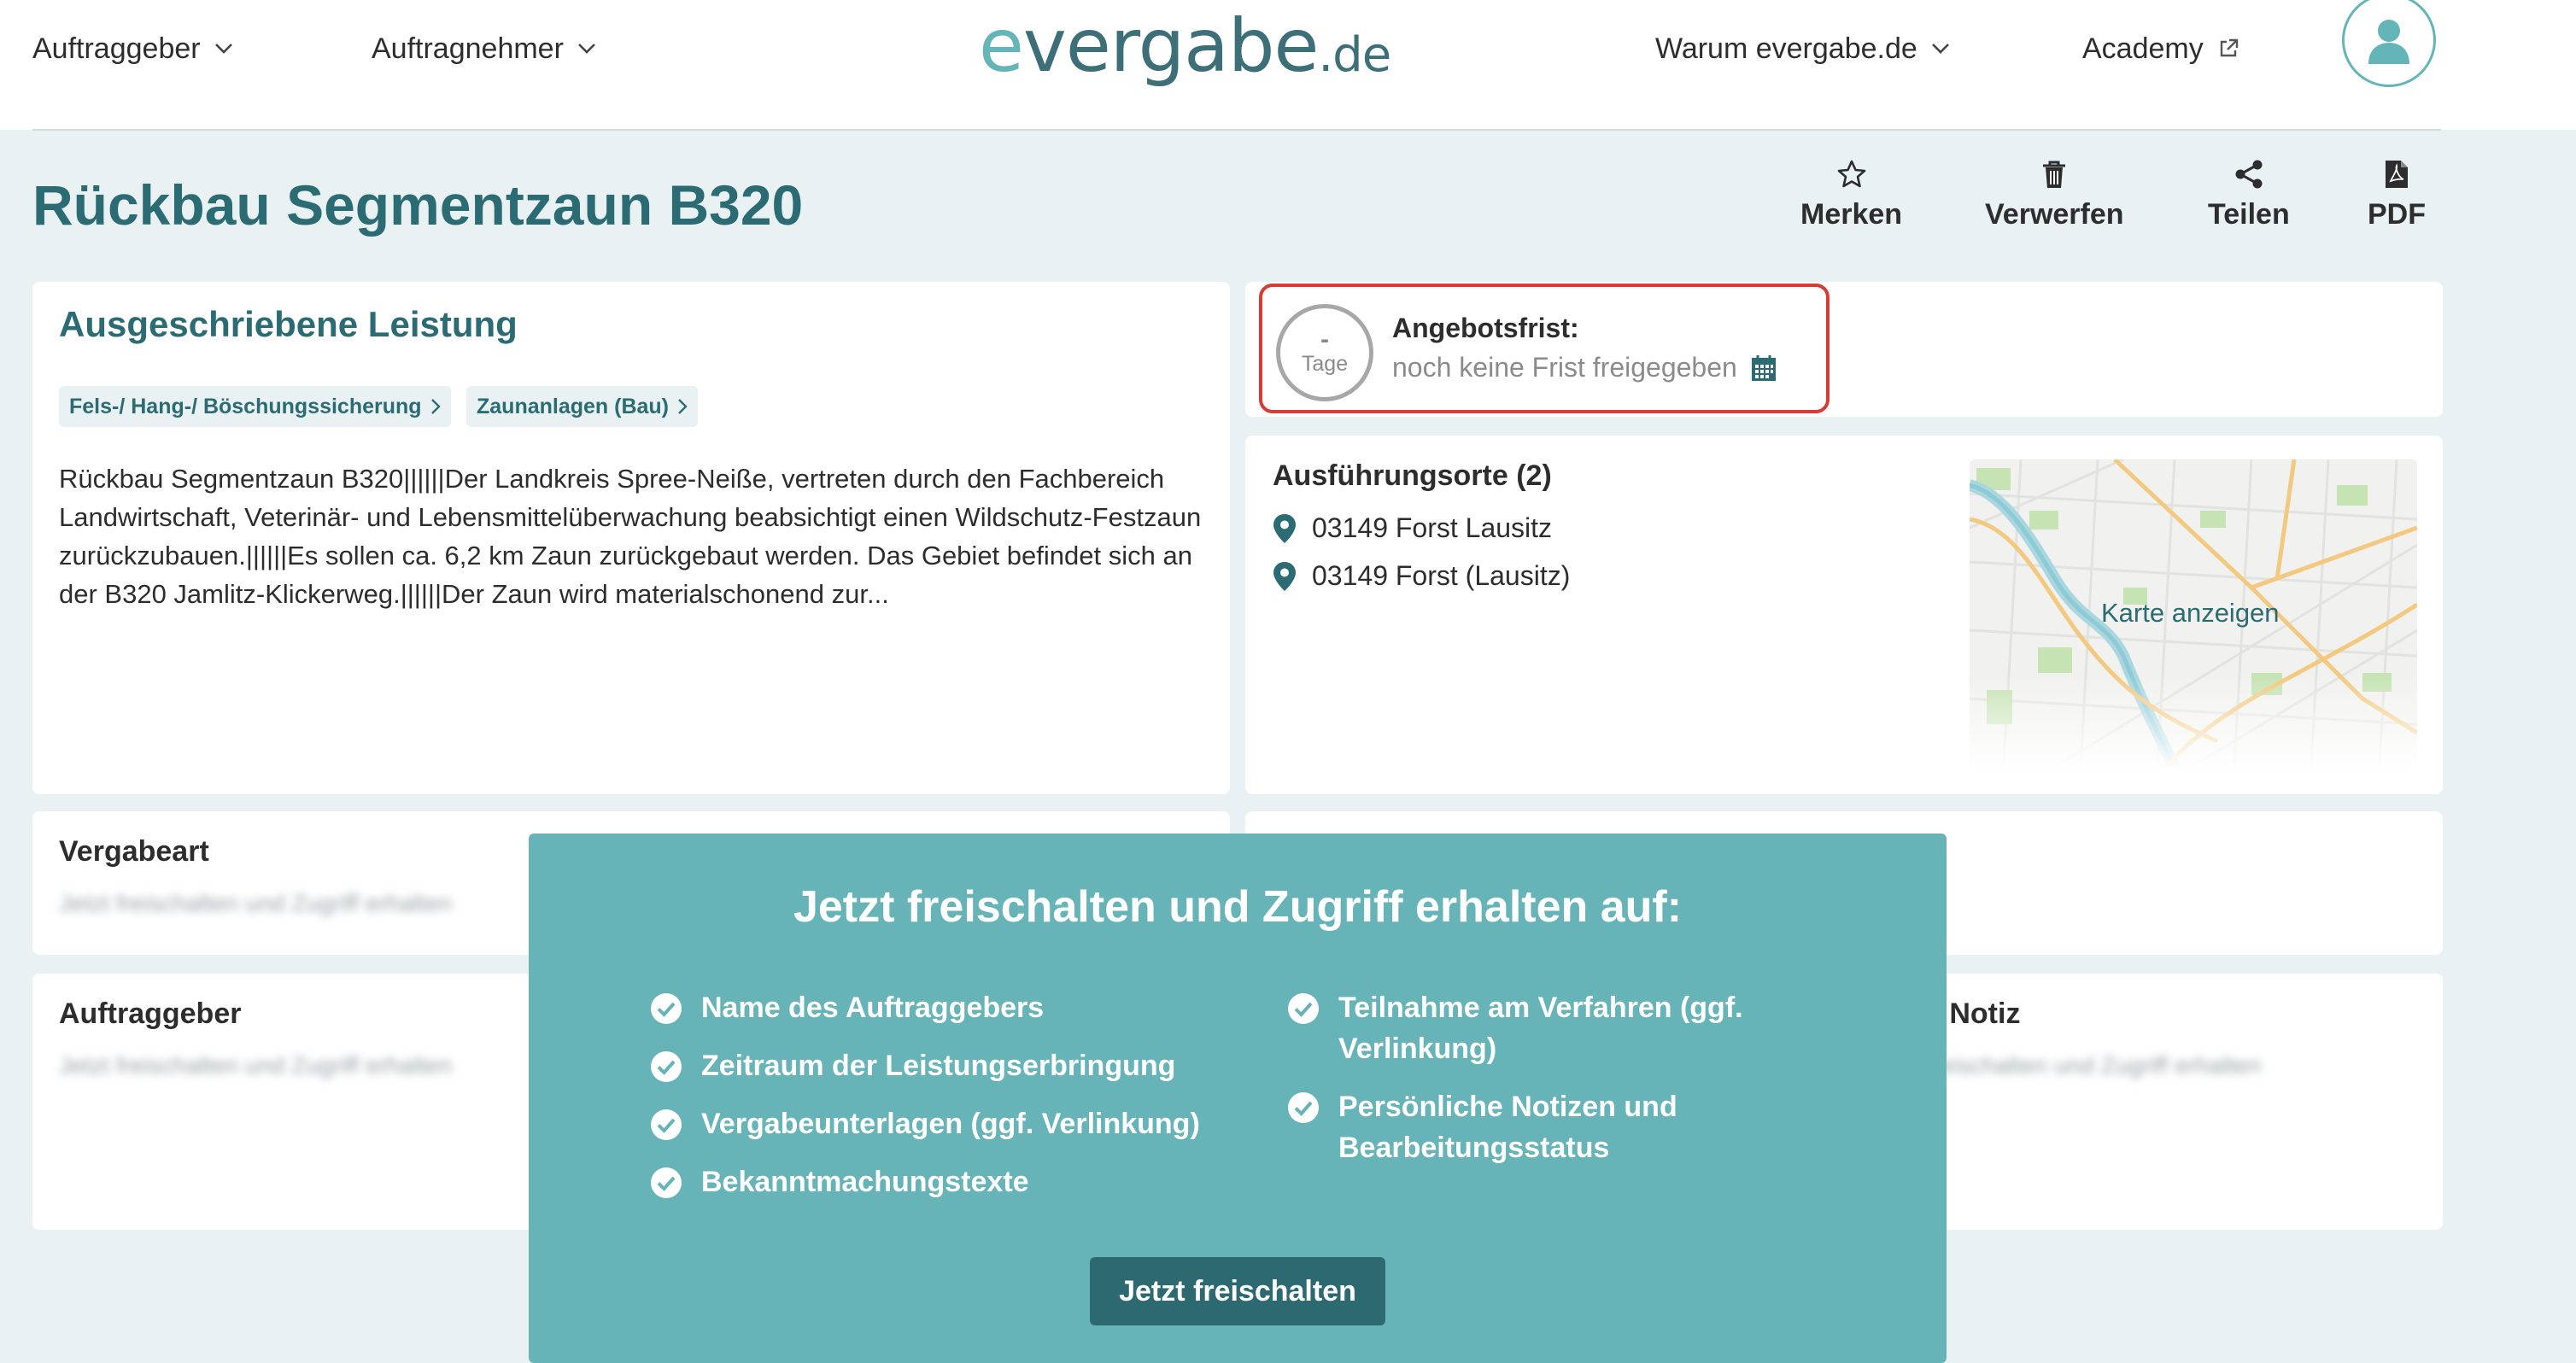 The width and height of the screenshot is (2576, 1363). Describe the element at coordinates (2054, 214) in the screenshot. I see `verwerfen-label: Verwerfen` at that location.